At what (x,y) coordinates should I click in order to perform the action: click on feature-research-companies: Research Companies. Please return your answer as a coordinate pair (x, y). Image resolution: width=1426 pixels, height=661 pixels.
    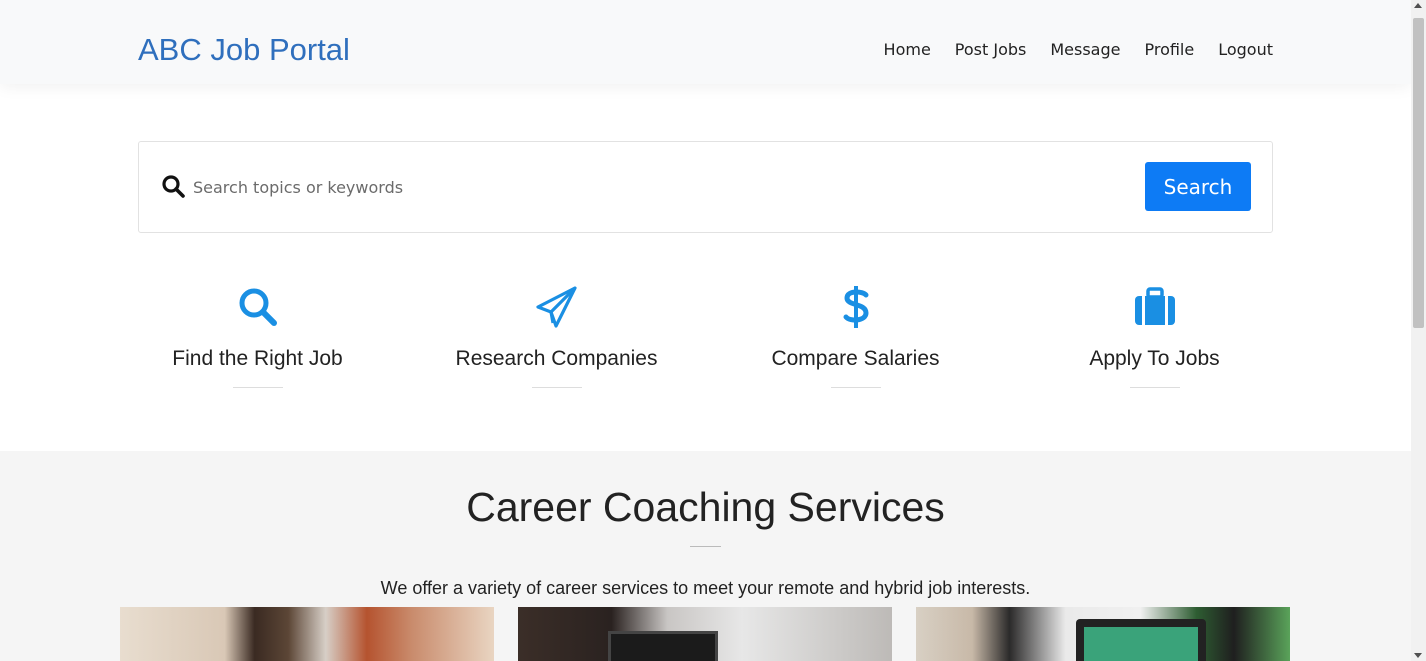
    Looking at the image, I should click on (556, 335).